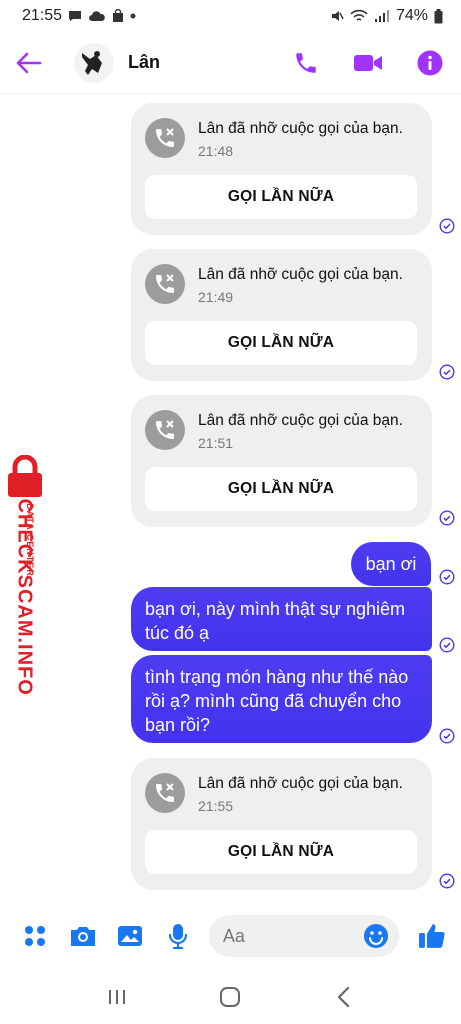 The width and height of the screenshot is (461, 1024). I want to click on gallery-button, so click(130, 936).